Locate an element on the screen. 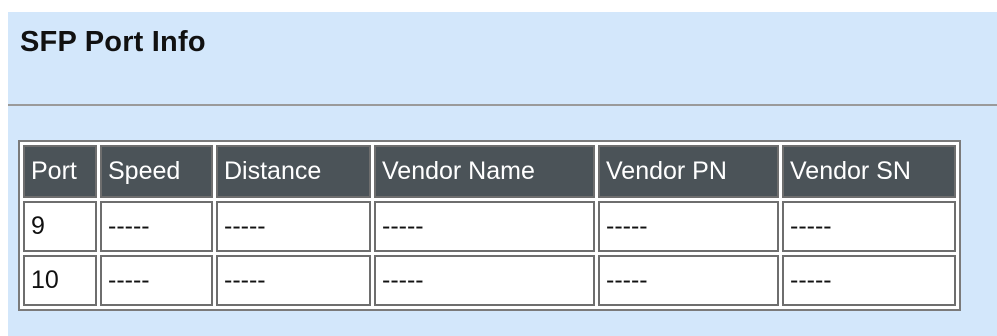 The height and width of the screenshot is (336, 997). column-header-vendor-name: Vendor Name is located at coordinates (484, 171).